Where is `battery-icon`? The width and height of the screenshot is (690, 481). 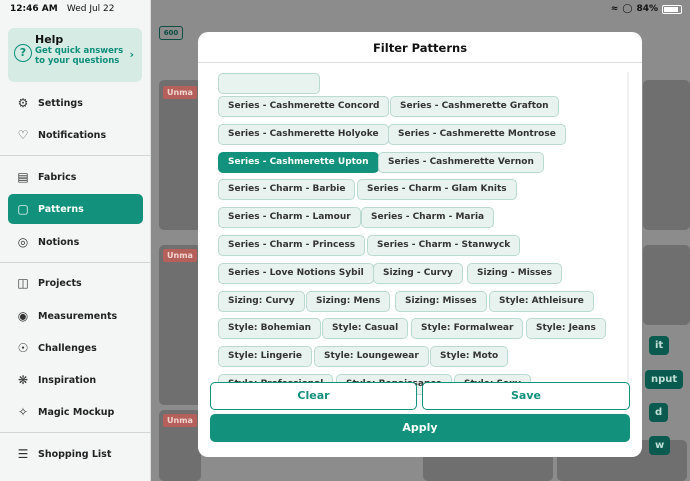 battery-icon is located at coordinates (672, 9).